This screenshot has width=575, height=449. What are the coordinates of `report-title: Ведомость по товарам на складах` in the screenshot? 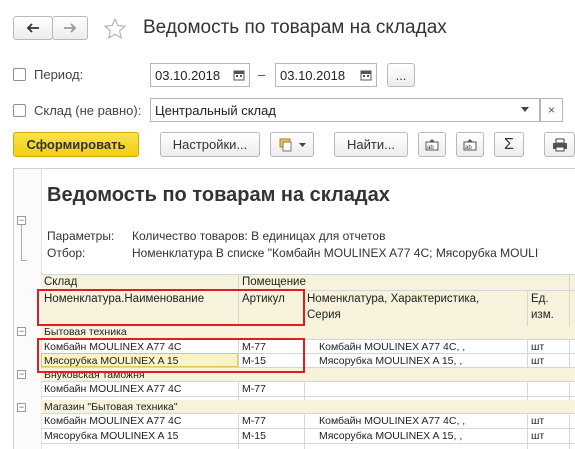 It's located at (218, 195).